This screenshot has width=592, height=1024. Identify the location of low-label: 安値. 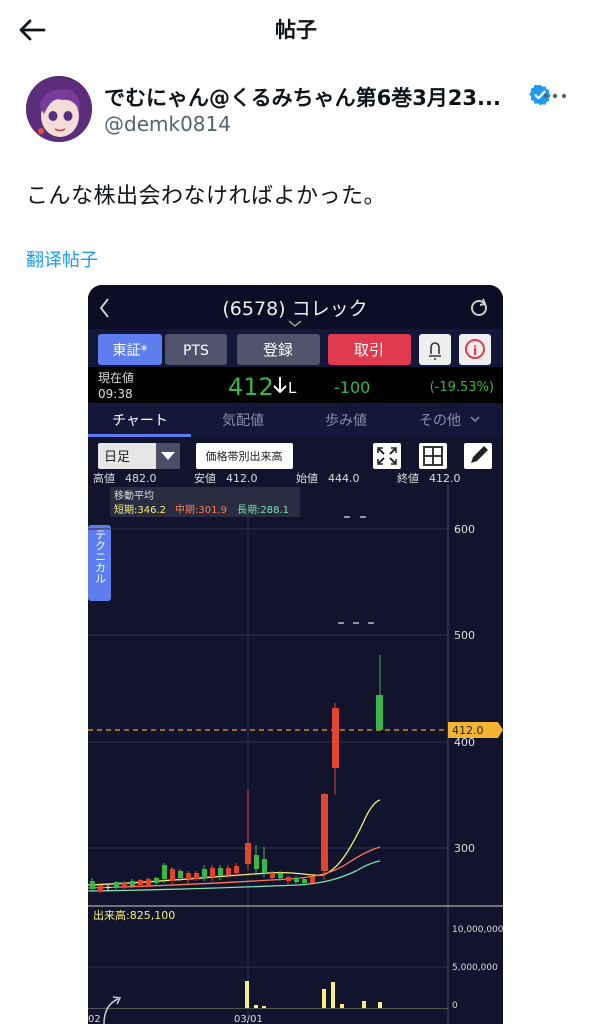
(205, 478).